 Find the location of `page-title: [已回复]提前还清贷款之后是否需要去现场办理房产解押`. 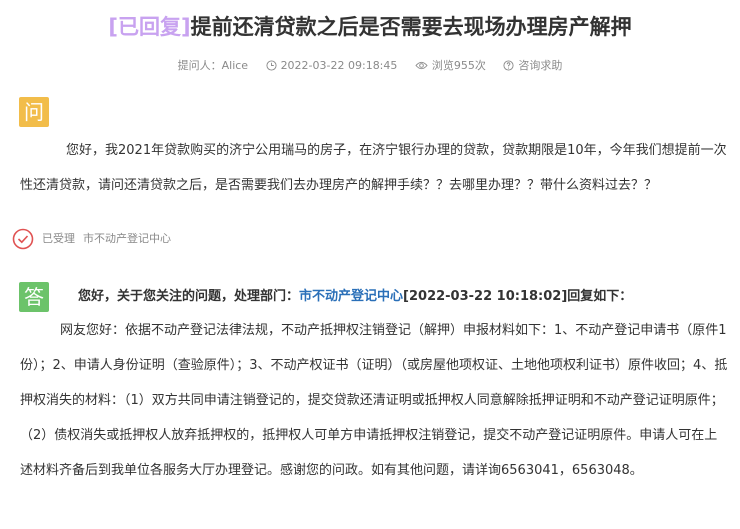

page-title: [已回复]提前还清贷款之后是否需要去现场办理房产解押 is located at coordinates (370, 27).